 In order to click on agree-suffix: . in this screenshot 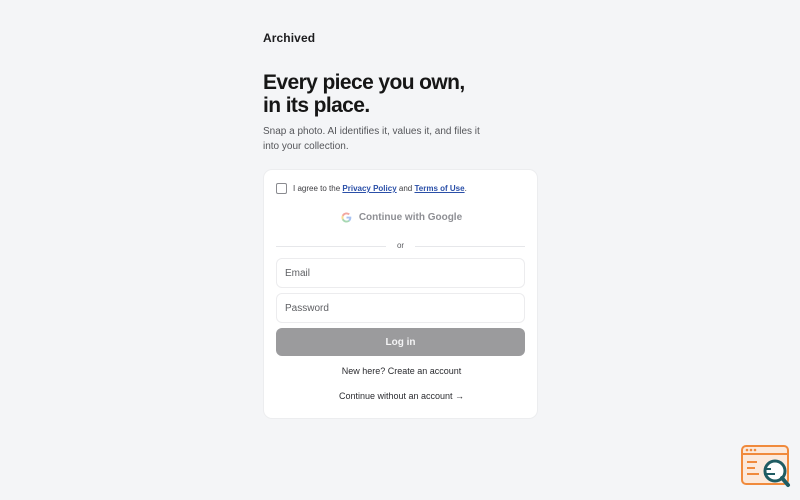, I will do `click(465, 188)`.